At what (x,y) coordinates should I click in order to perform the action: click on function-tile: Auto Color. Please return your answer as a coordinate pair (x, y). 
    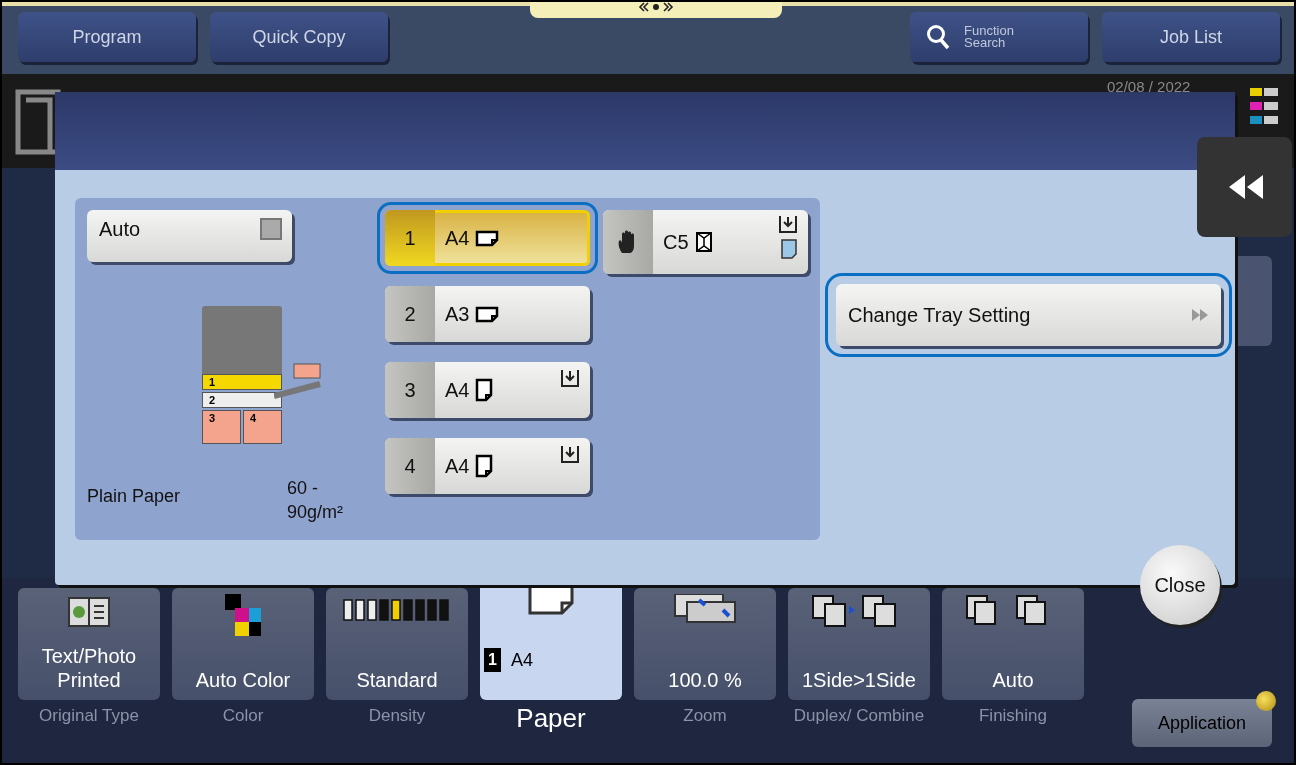
    Looking at the image, I should click on (243, 644).